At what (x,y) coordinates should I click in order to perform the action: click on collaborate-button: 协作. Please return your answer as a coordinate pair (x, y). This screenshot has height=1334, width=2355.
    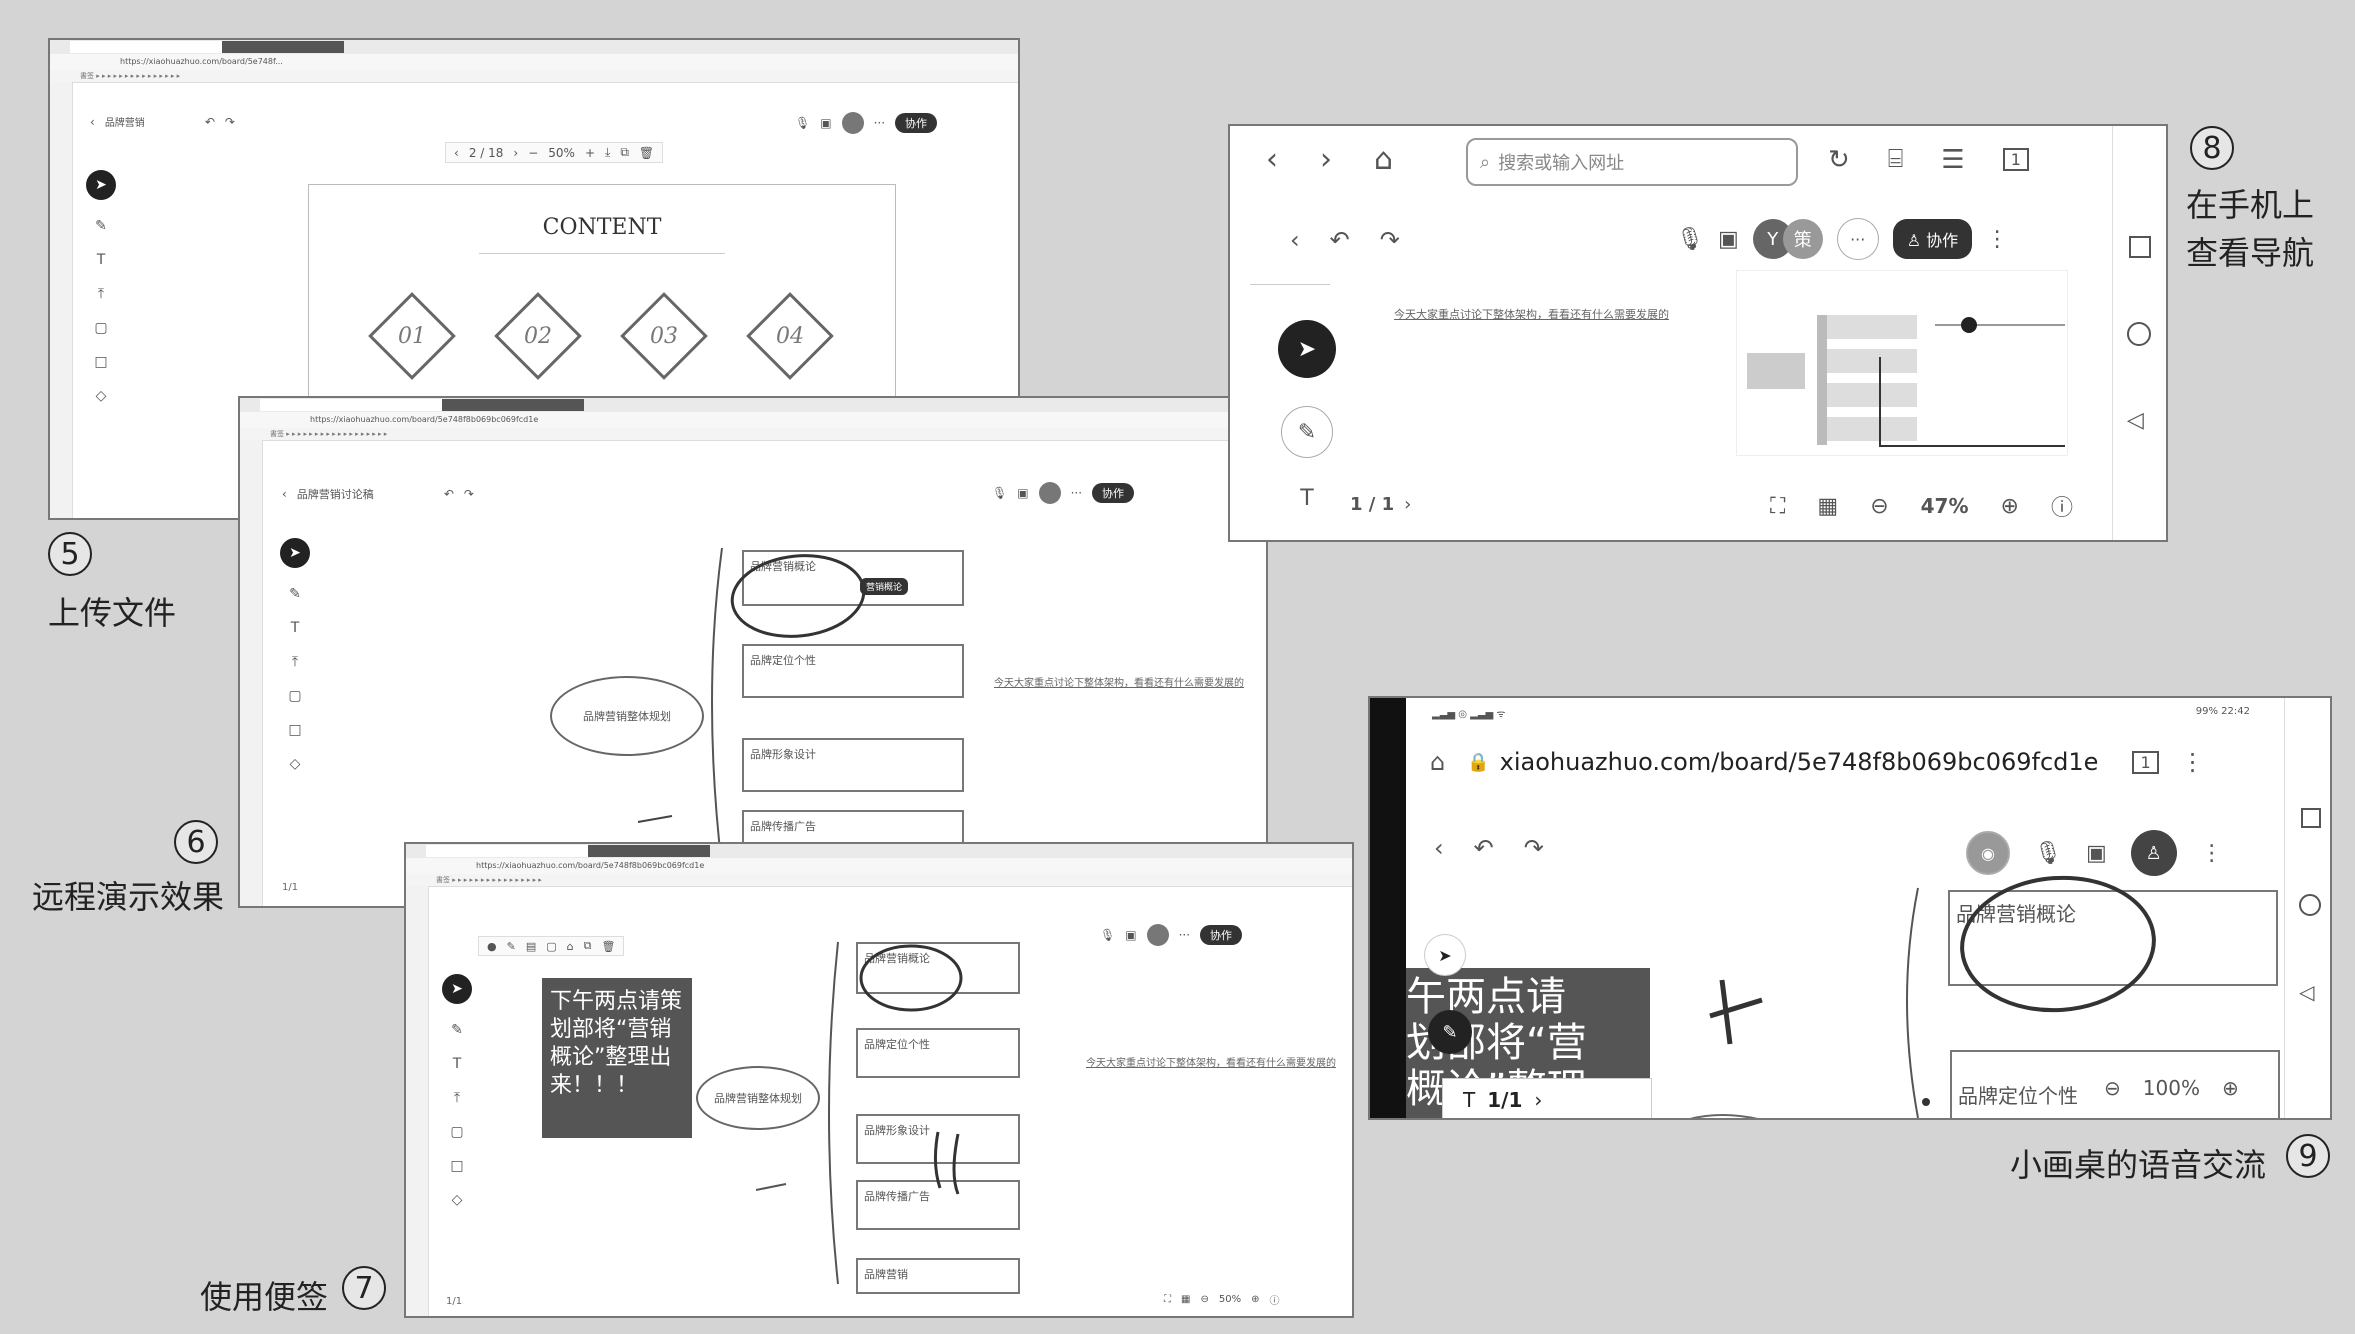
    Looking at the image, I should click on (916, 123).